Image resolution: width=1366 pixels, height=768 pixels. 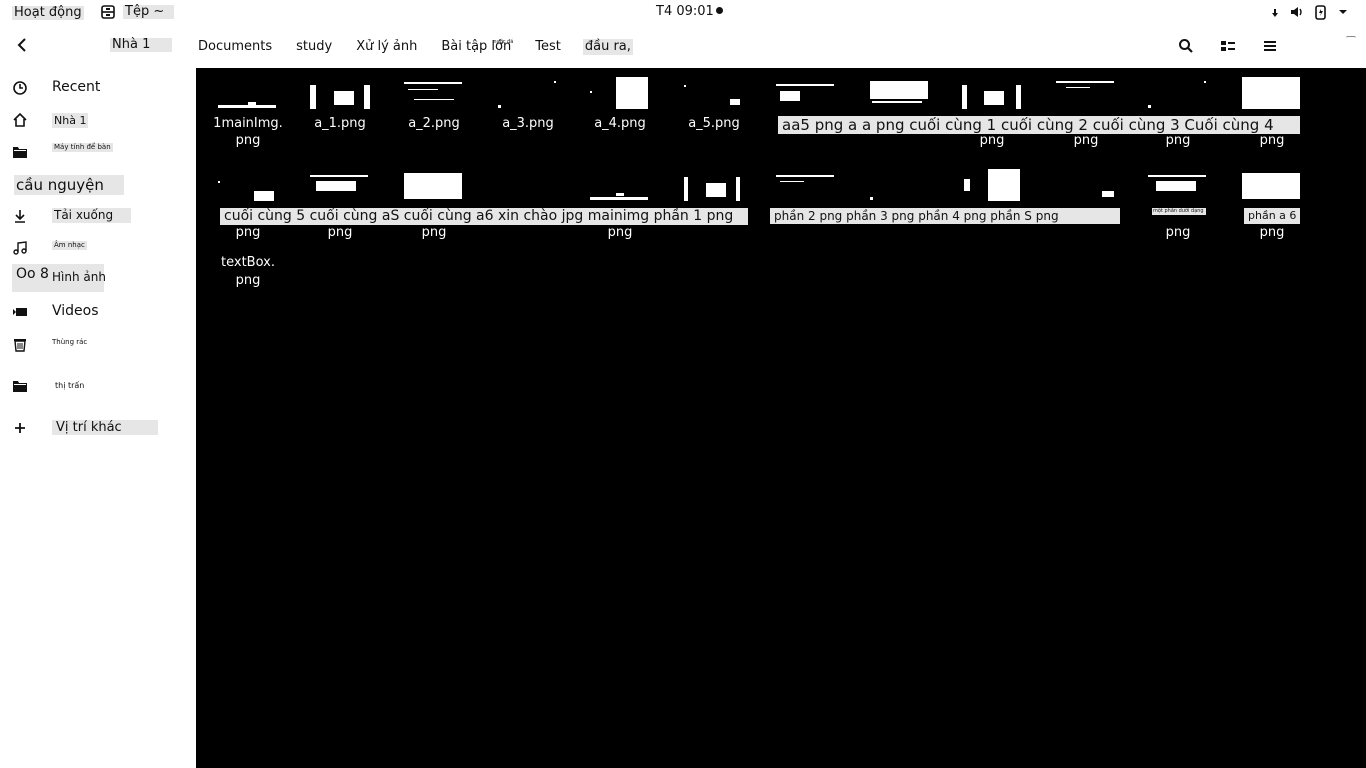 I want to click on file-names-banner: phần a 6, so click(x=1272, y=216).